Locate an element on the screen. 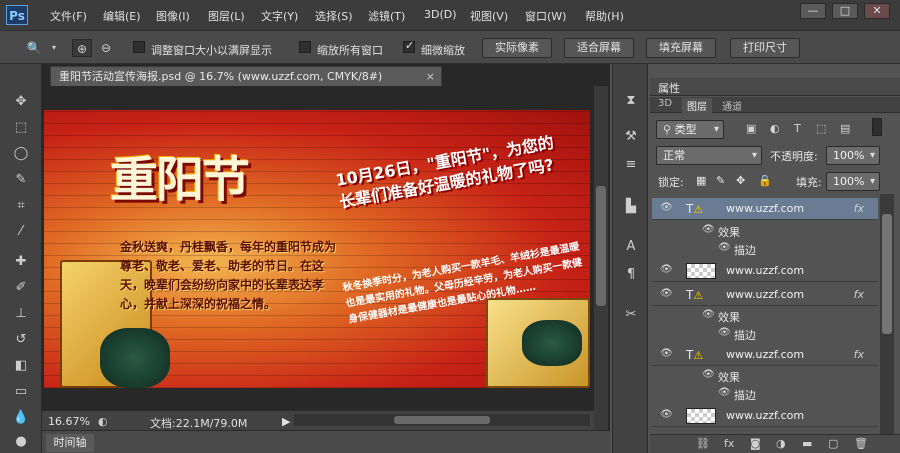 The height and width of the screenshot is (453, 900). chevron-down-icon: ▾ is located at coordinates (54, 48).